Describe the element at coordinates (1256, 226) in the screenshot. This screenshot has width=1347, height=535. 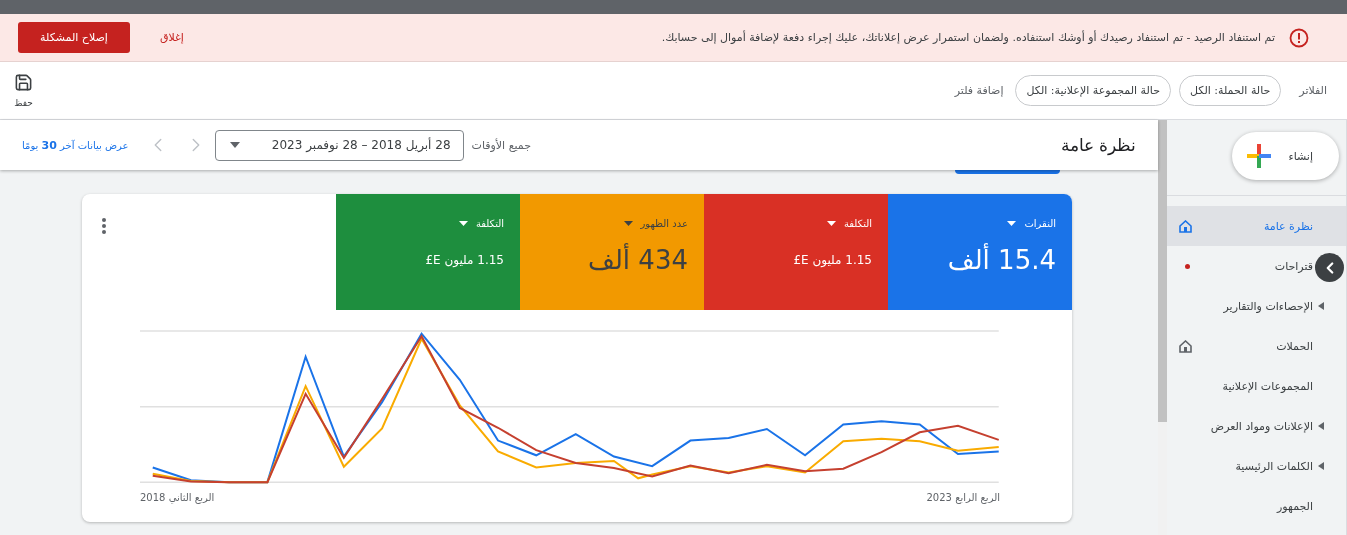
I see `nav-item: نظرة عامة` at that location.